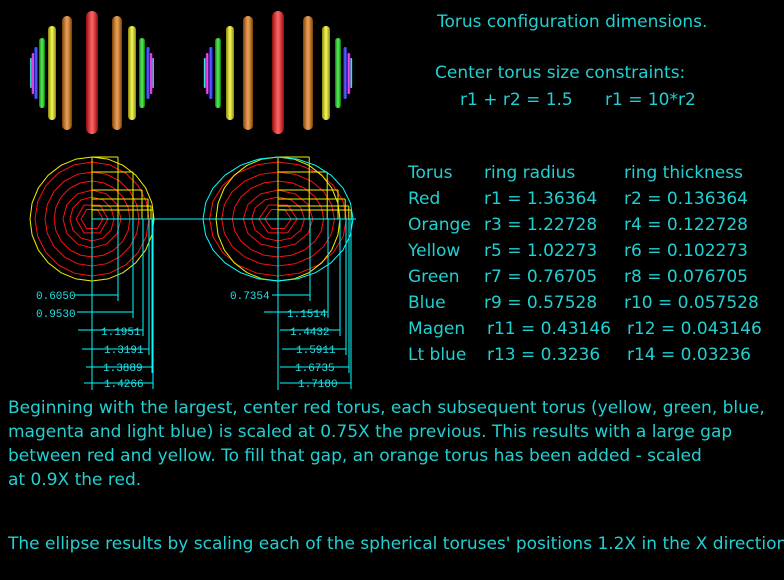  I want to click on table-cell: r9 = 0.57528, so click(541, 303).